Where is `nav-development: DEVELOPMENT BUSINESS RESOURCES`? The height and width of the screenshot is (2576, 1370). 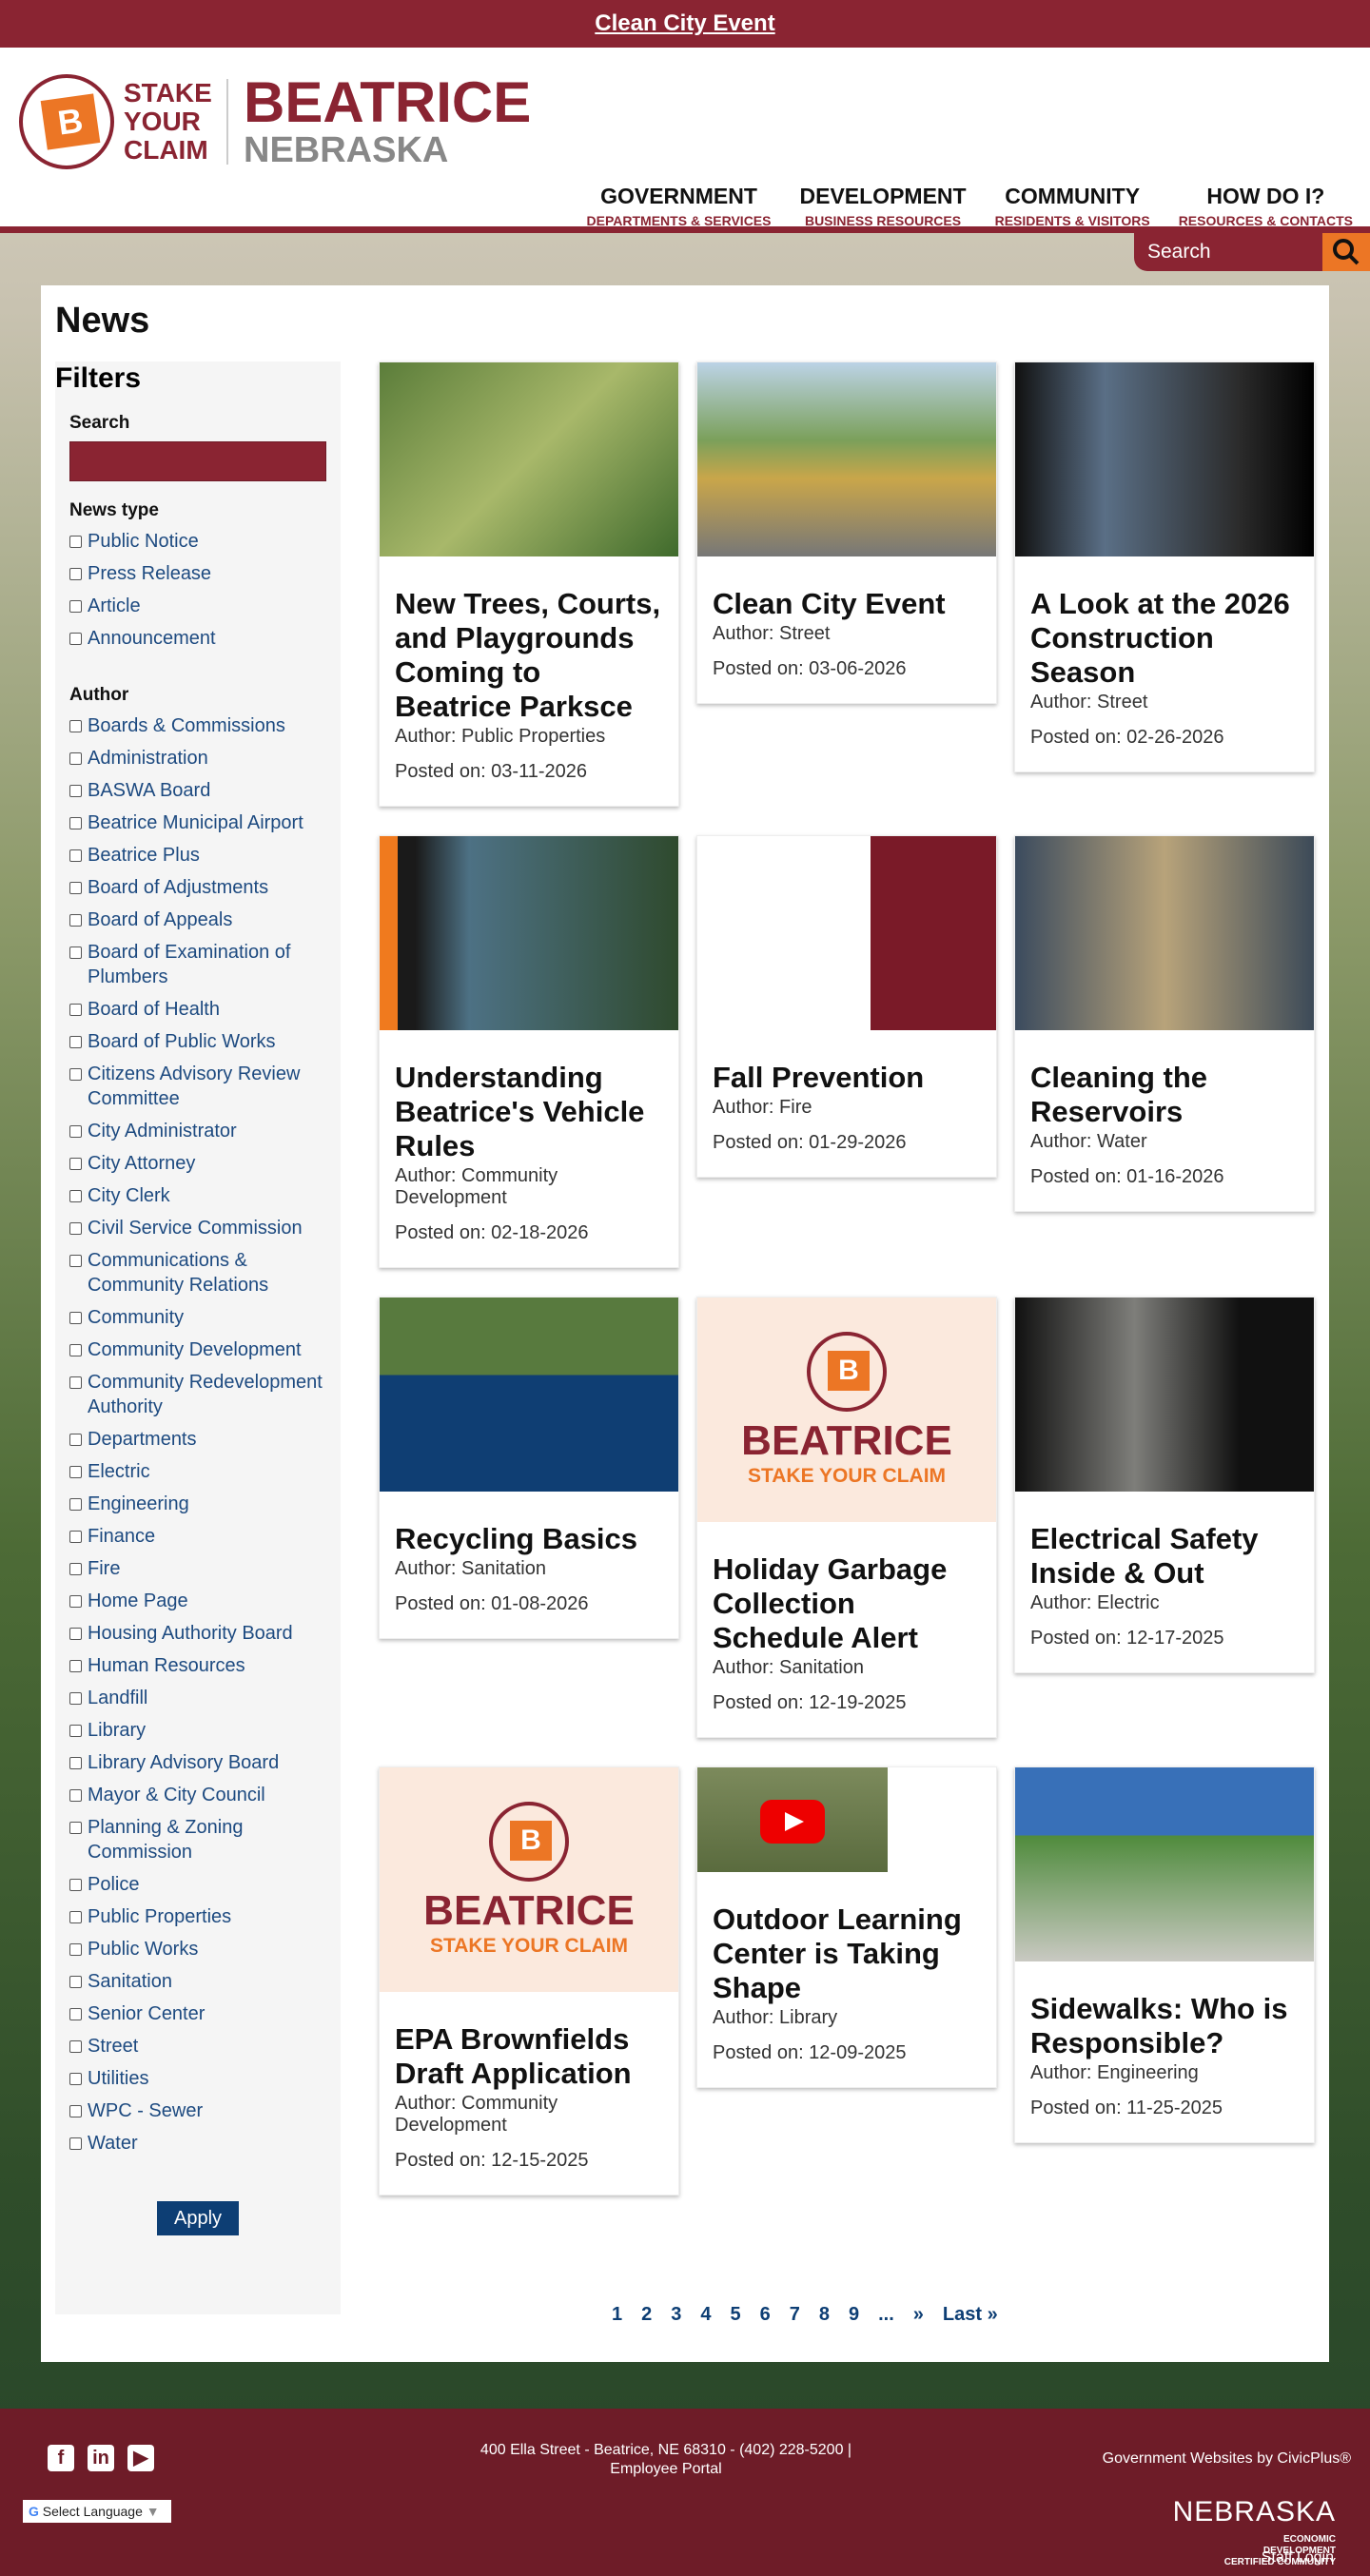
nav-development: DEVELOPMENT BUSINESS RESOURCES is located at coordinates (883, 206).